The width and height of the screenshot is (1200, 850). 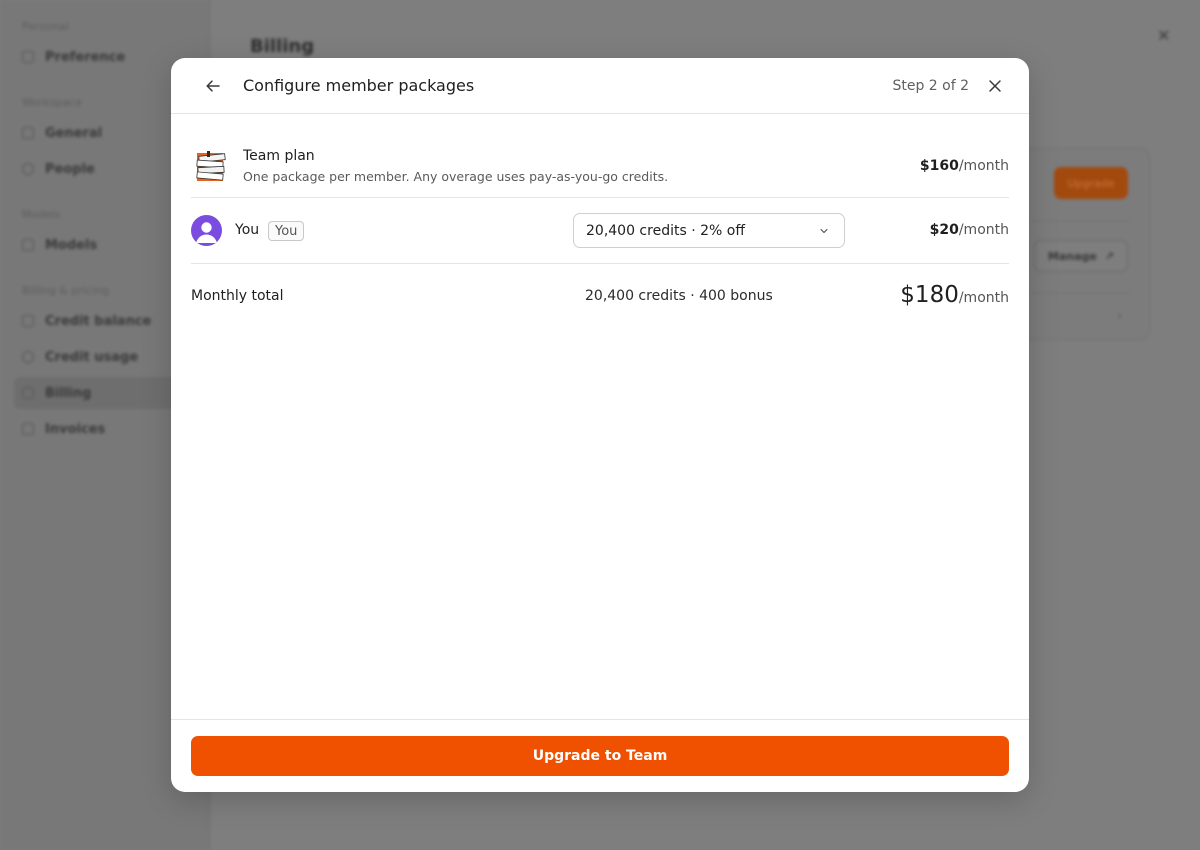 What do you see at coordinates (41, 214) in the screenshot?
I see `sidebar-section-models: Models` at bounding box center [41, 214].